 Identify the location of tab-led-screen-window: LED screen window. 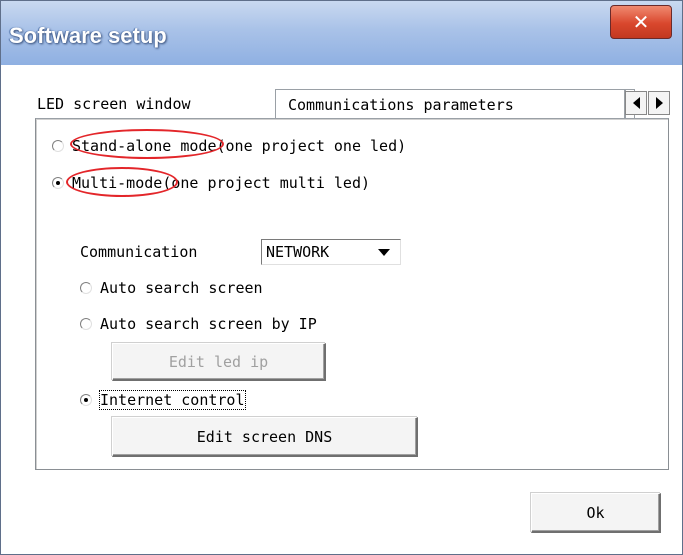
(154, 104).